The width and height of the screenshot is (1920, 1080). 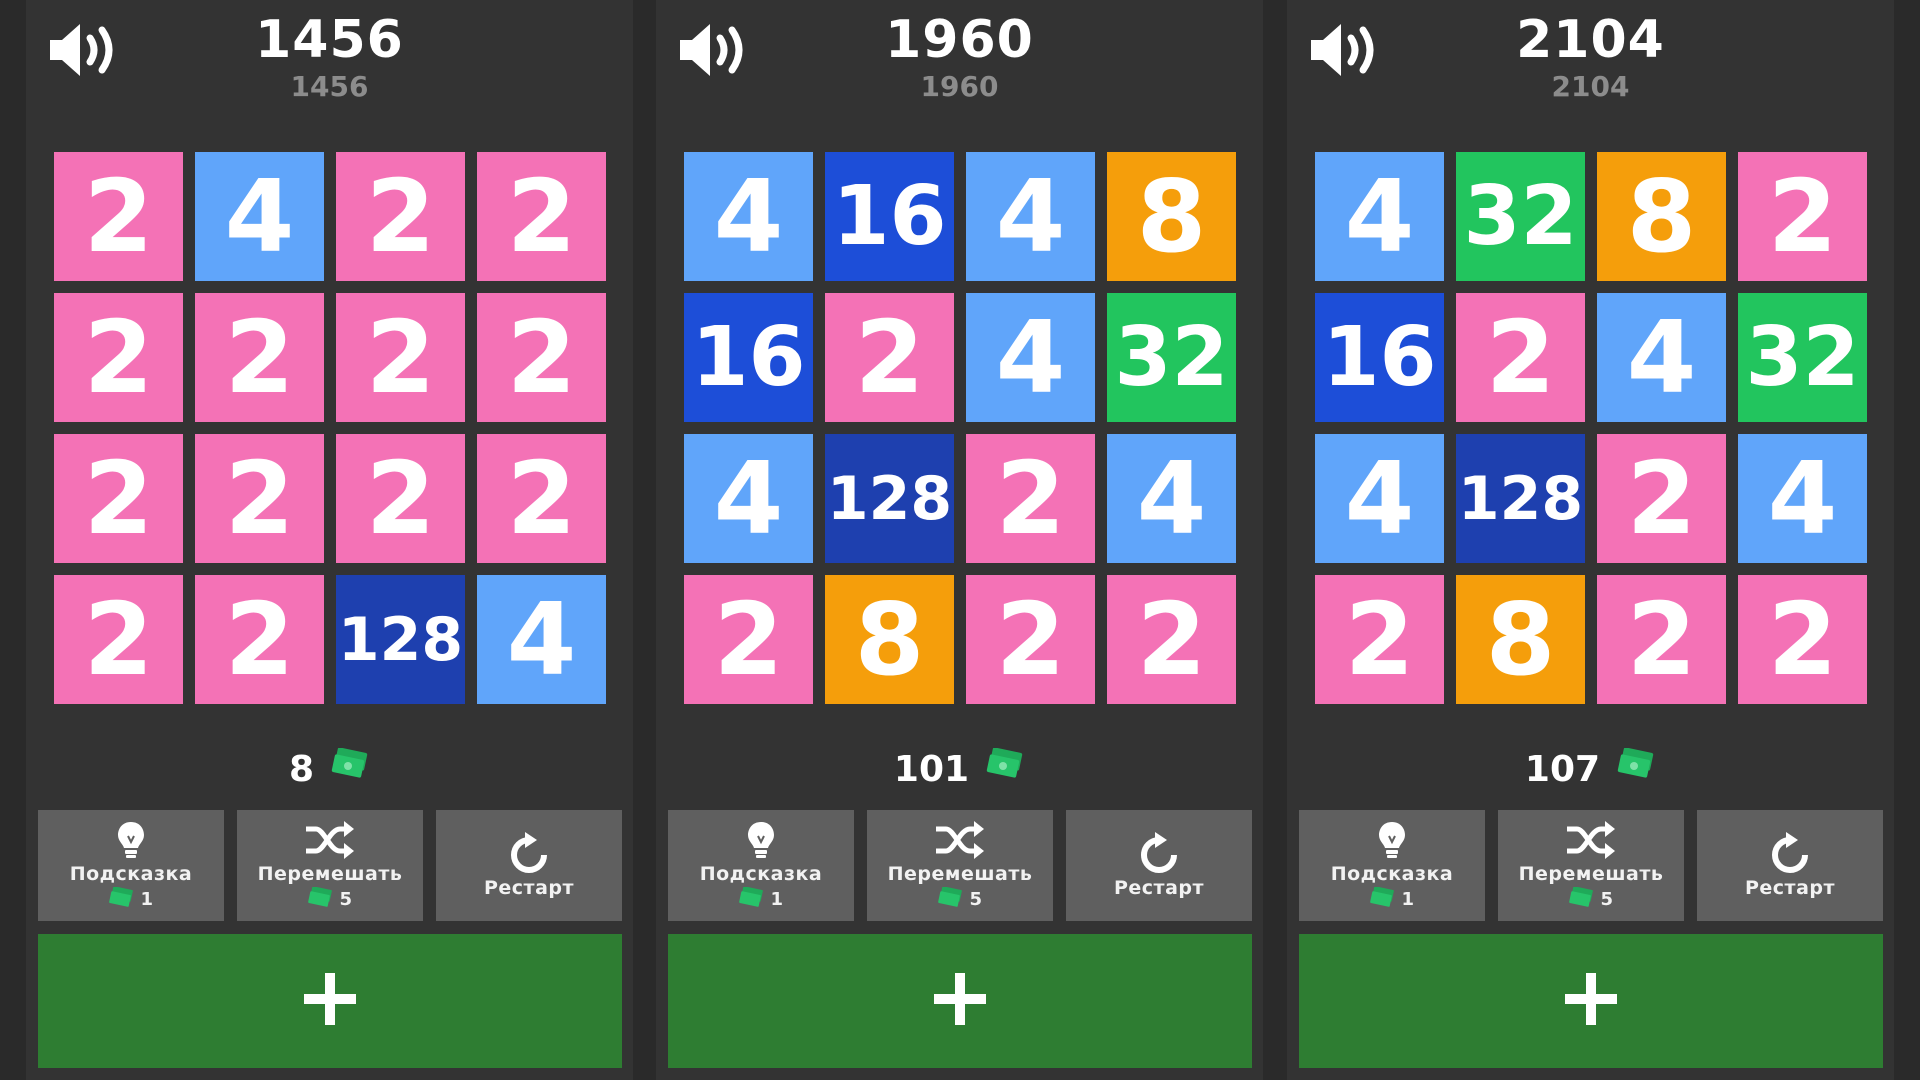 I want to click on coin-balance: 8, so click(x=329, y=769).